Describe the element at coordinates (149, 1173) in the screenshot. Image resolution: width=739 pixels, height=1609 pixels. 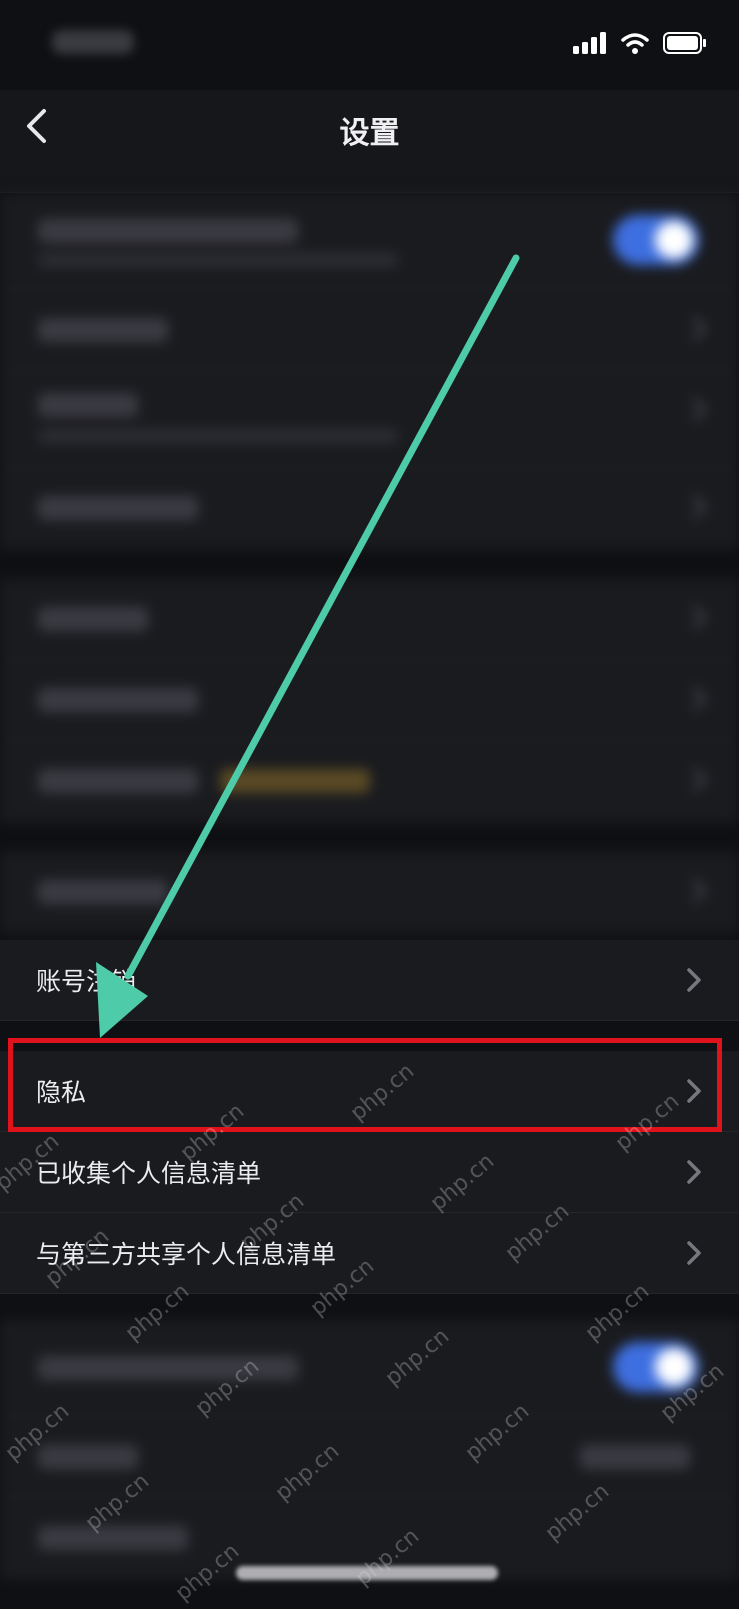
I see `list-item-label: 已收集个人信息清单` at that location.